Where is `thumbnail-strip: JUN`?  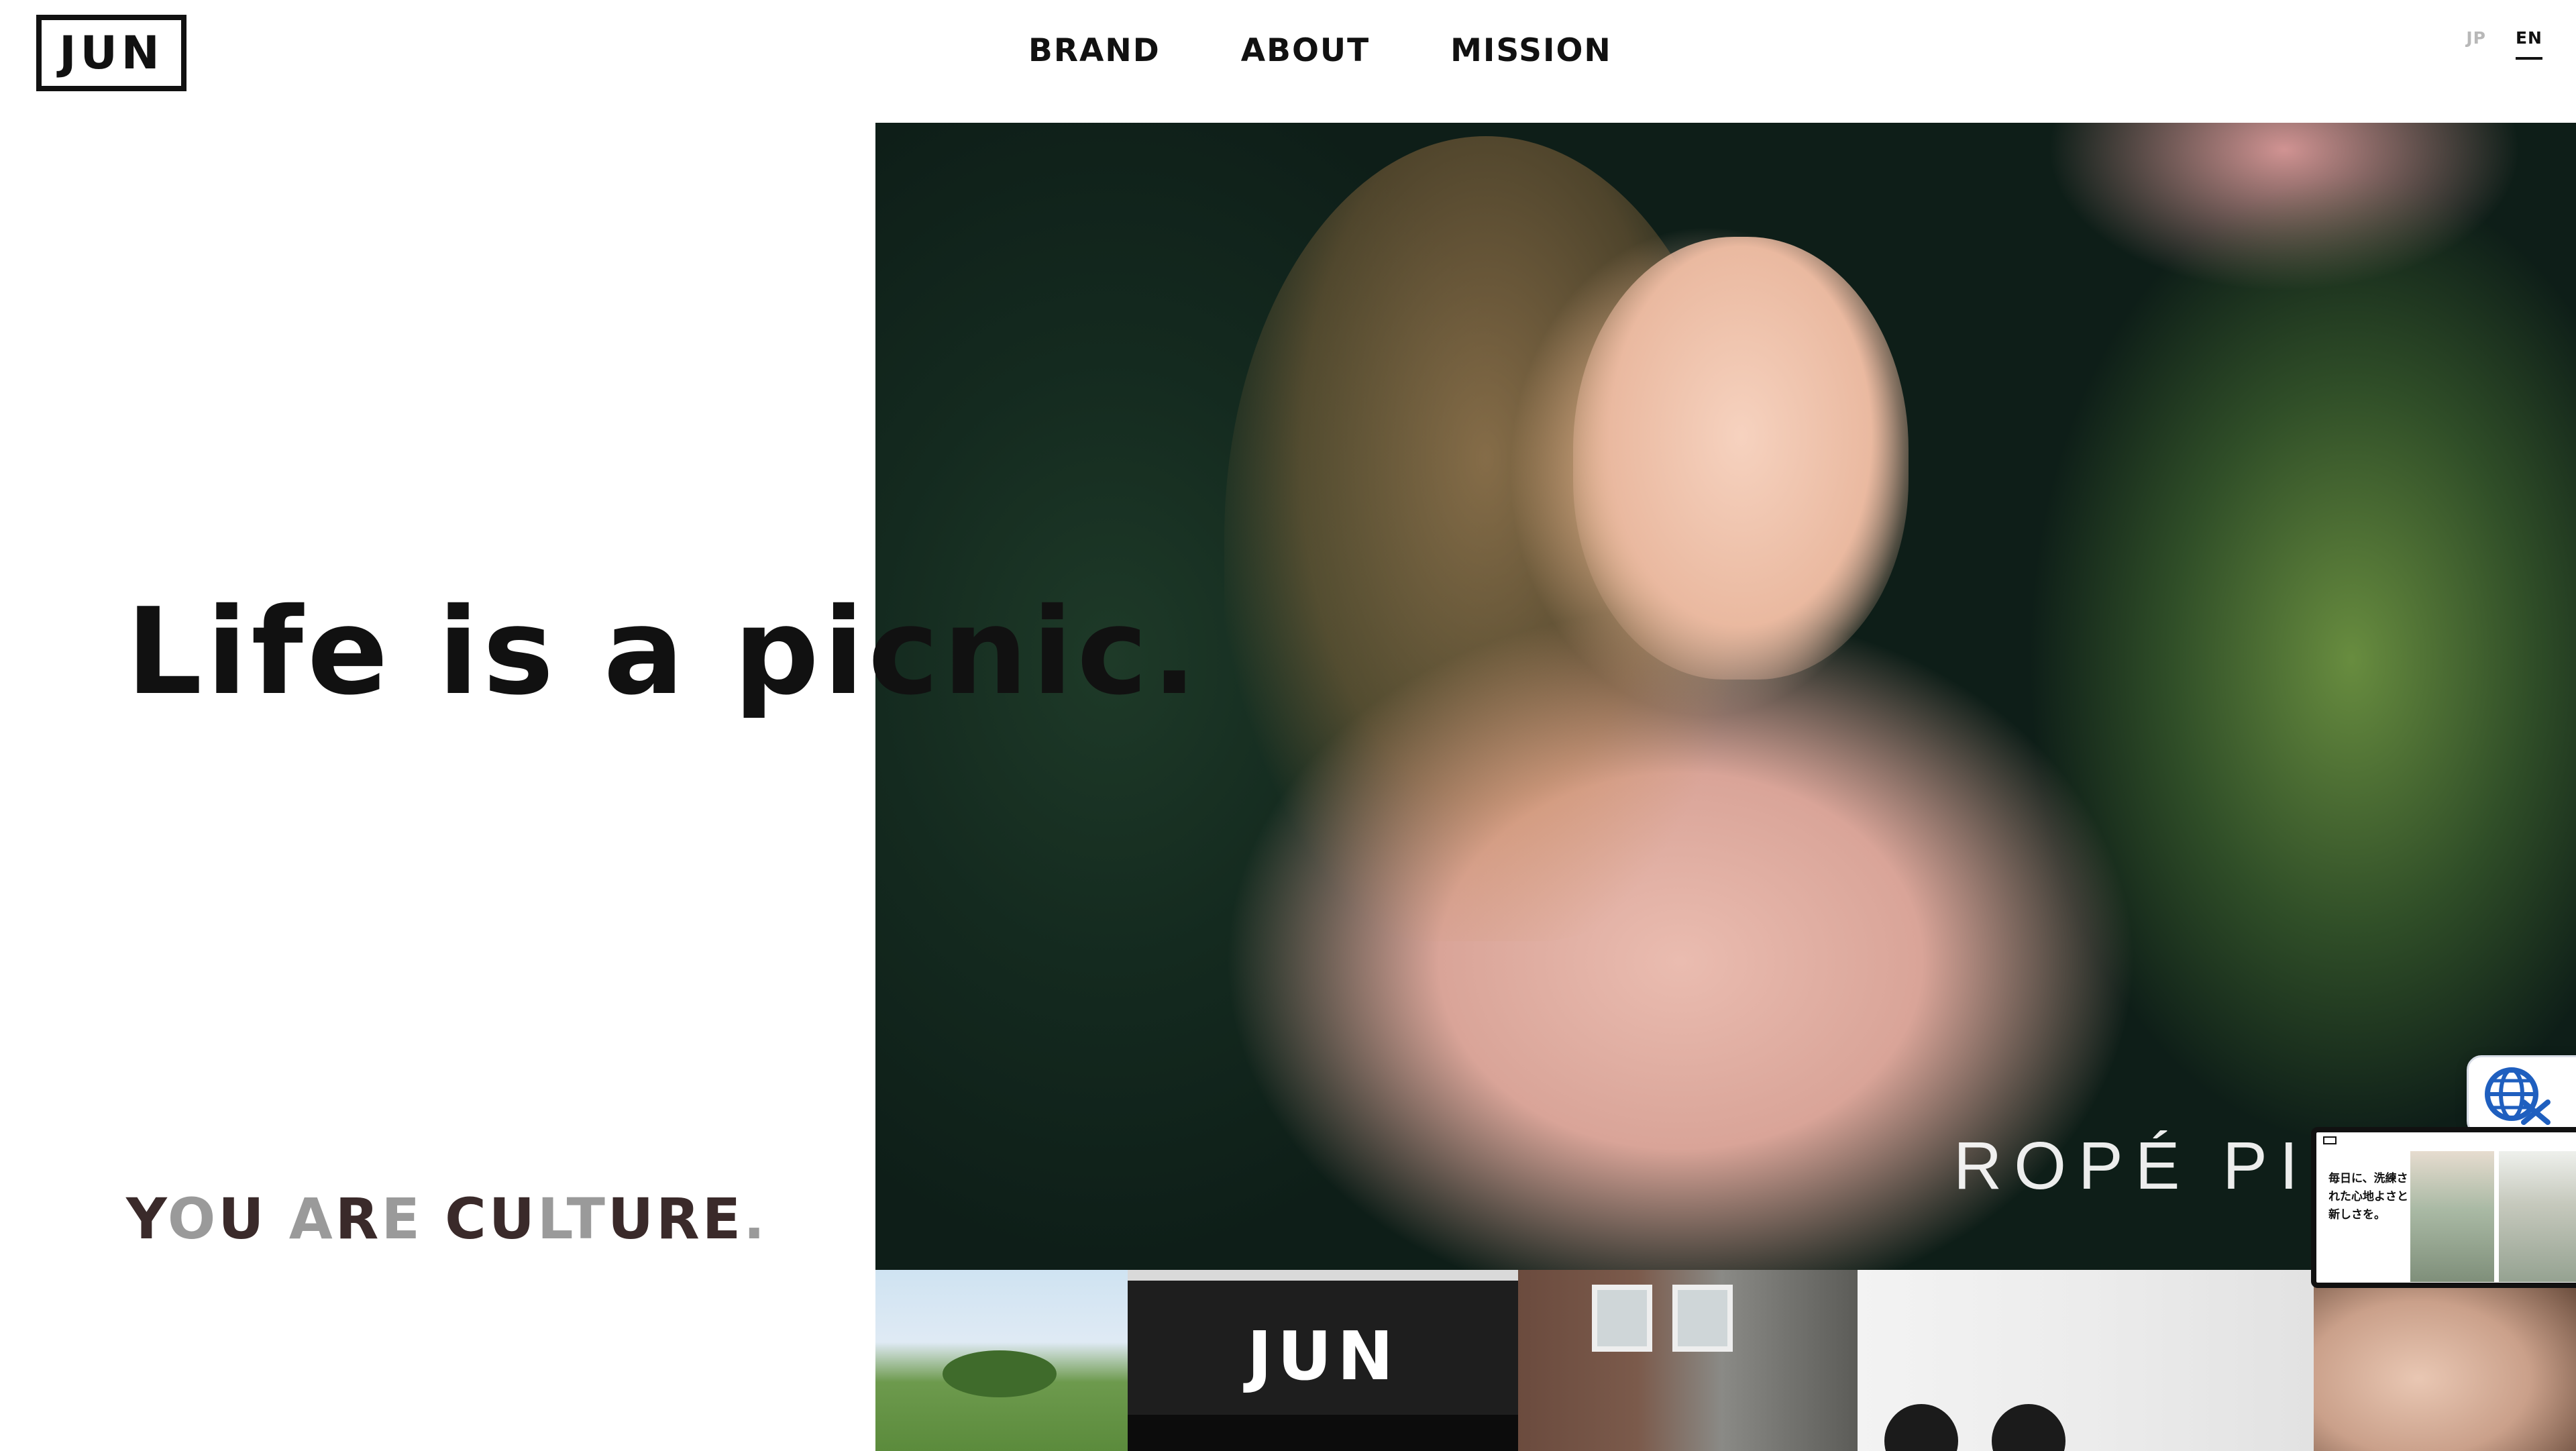 thumbnail-strip: JUN is located at coordinates (1725, 1360).